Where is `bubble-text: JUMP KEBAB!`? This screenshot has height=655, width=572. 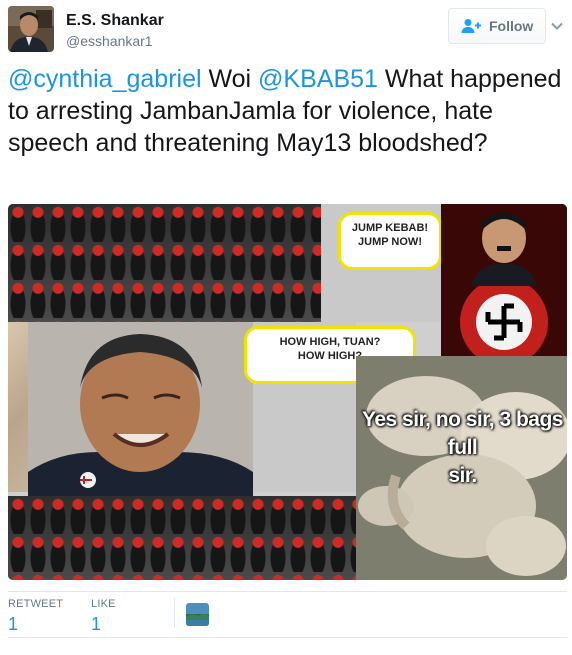 bubble-text: JUMP KEBAB! is located at coordinates (390, 228).